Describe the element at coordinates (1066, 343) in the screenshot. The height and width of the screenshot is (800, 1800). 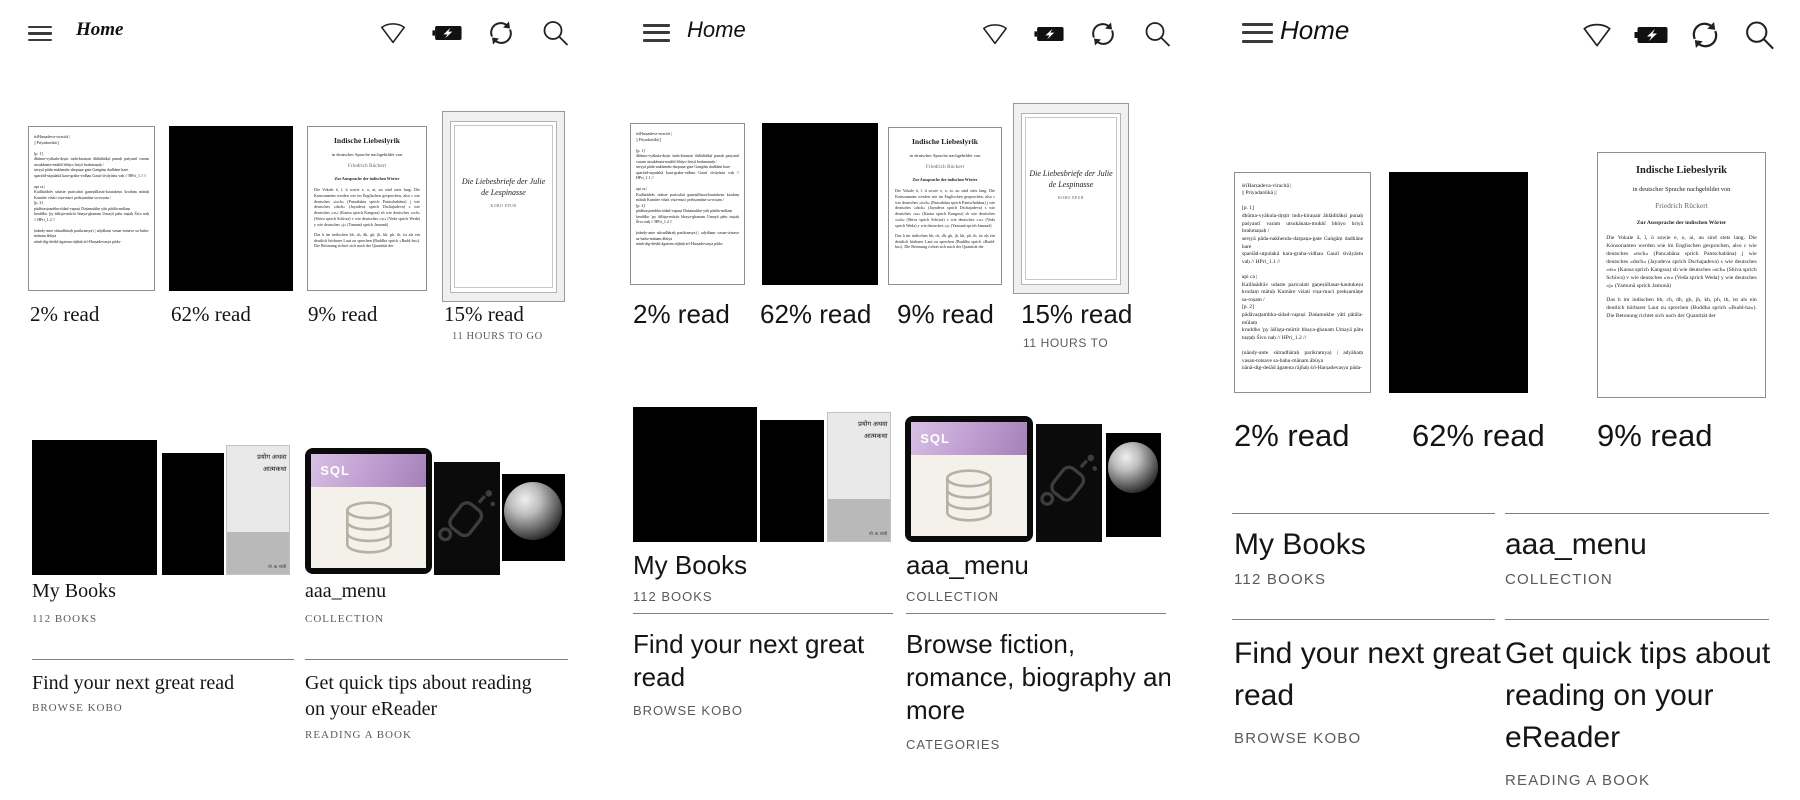
I see `time-remaining: 11 HOURS TO` at that location.